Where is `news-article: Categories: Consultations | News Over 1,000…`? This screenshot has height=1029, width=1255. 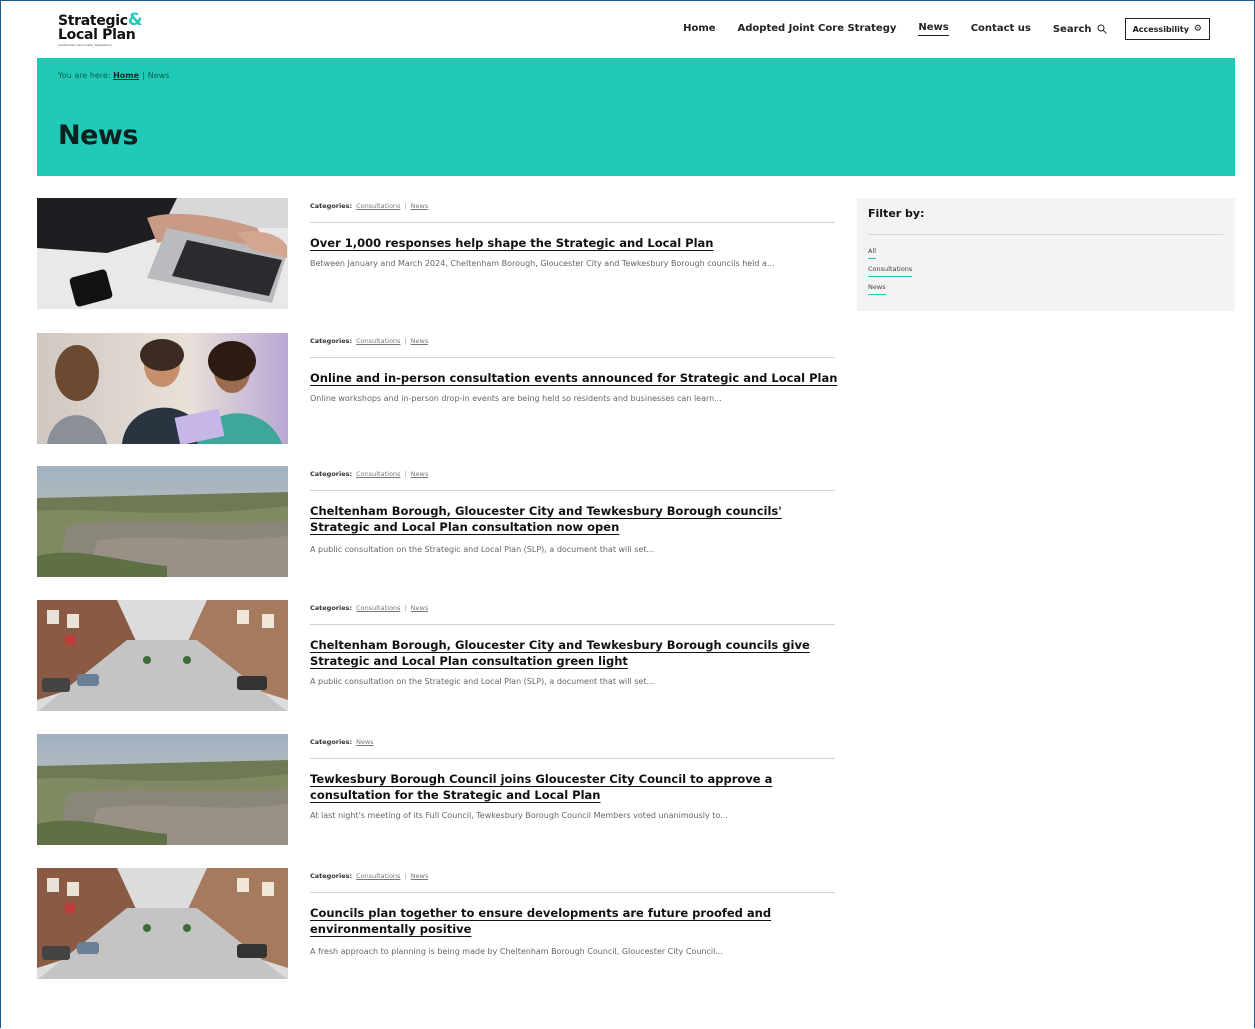
news-article: Categories: Consultations | News Over 1,000… is located at coordinates (437, 254).